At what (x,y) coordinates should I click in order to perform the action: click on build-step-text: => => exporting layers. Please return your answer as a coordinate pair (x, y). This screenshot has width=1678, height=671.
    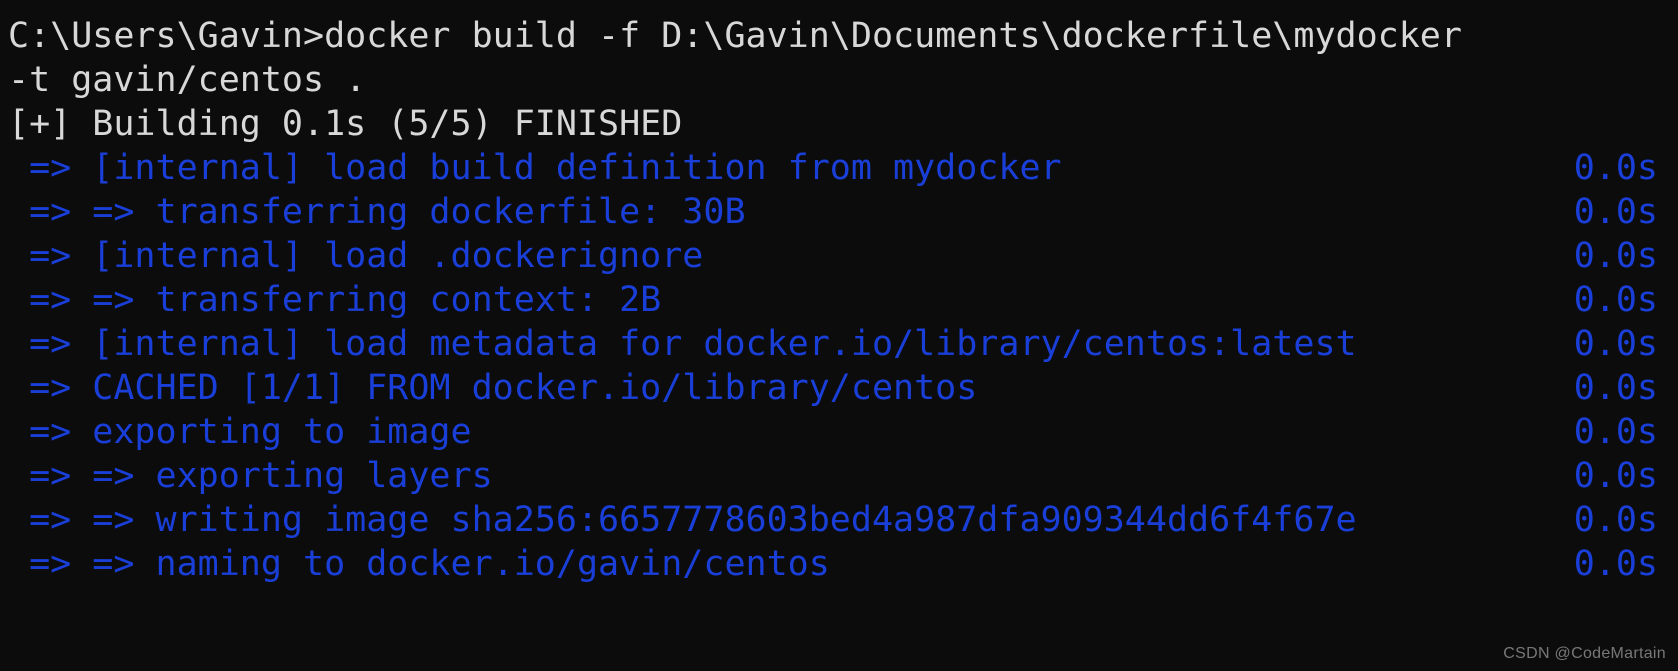
    Looking at the image, I should click on (250, 476).